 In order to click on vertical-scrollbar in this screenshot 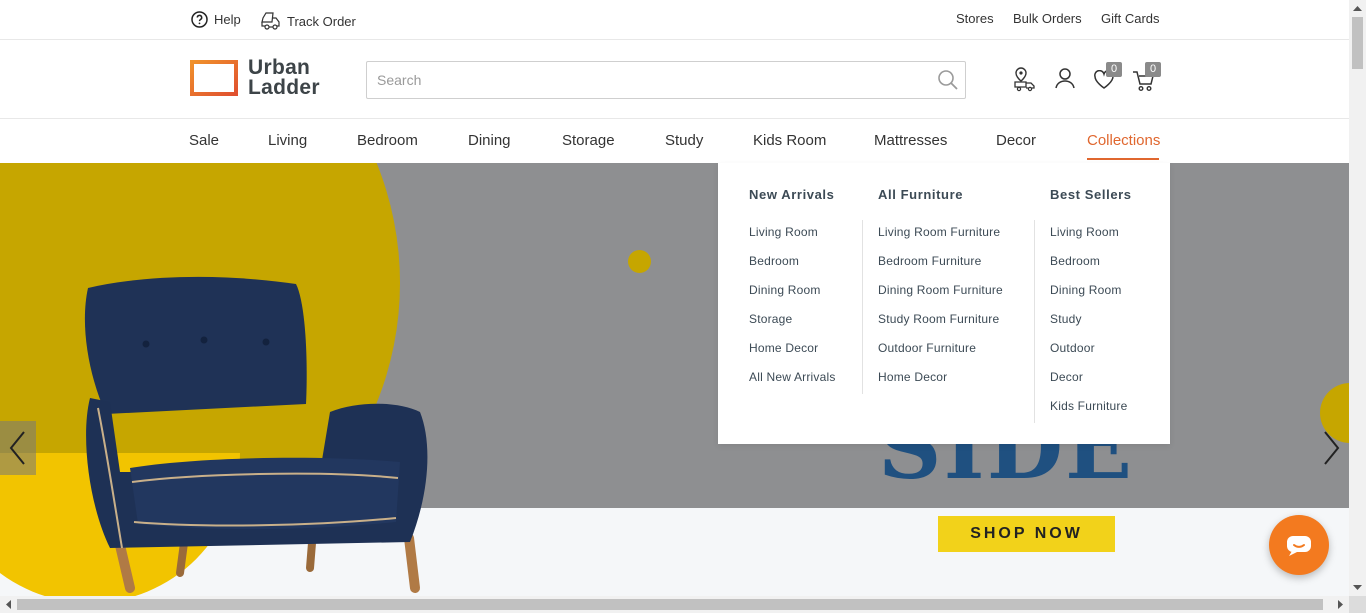, I will do `click(1357, 298)`.